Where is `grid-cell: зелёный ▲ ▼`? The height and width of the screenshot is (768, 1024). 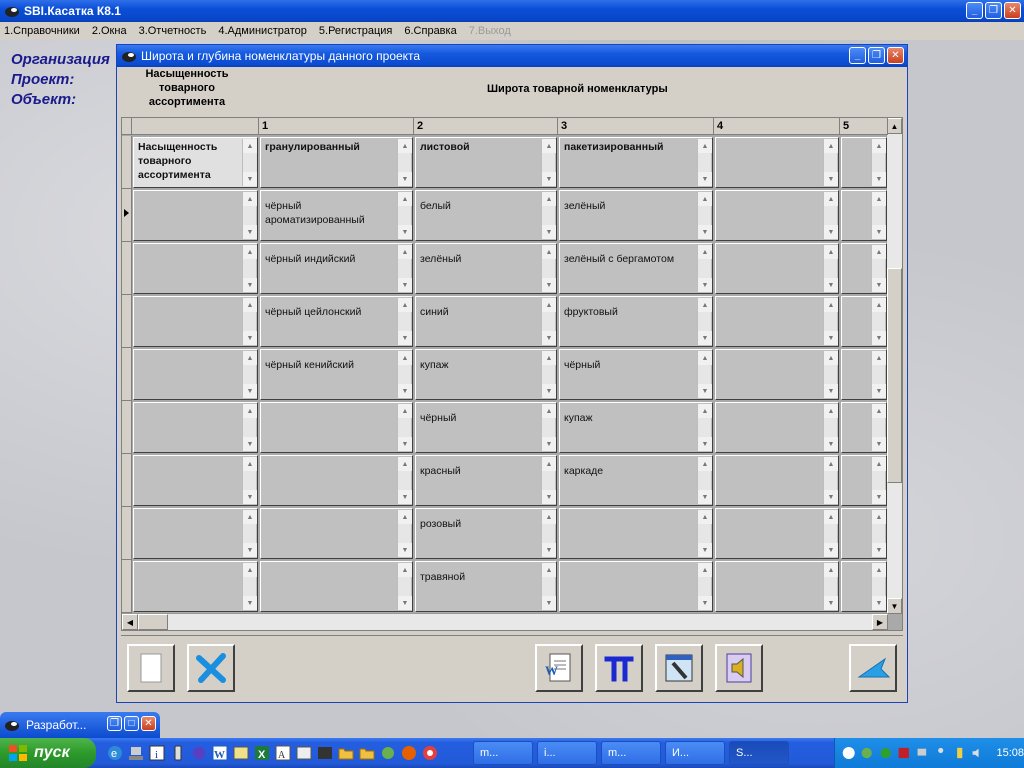
grid-cell: зелёный ▲ ▼ is located at coordinates (636, 215).